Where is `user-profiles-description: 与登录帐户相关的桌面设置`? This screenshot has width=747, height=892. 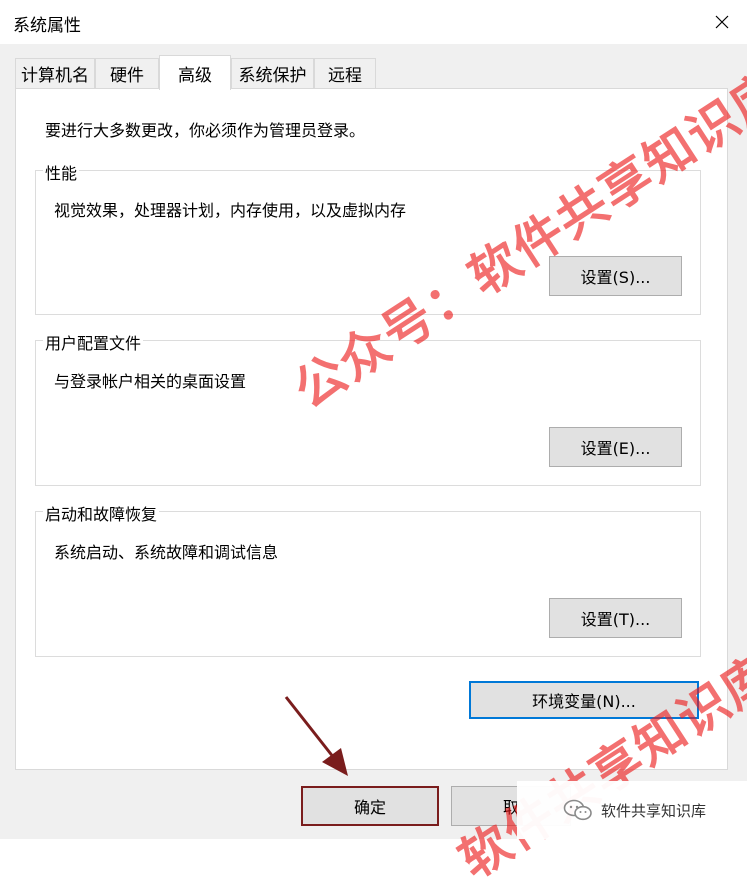
user-profiles-description: 与登录帐户相关的桌面设置 is located at coordinates (150, 381).